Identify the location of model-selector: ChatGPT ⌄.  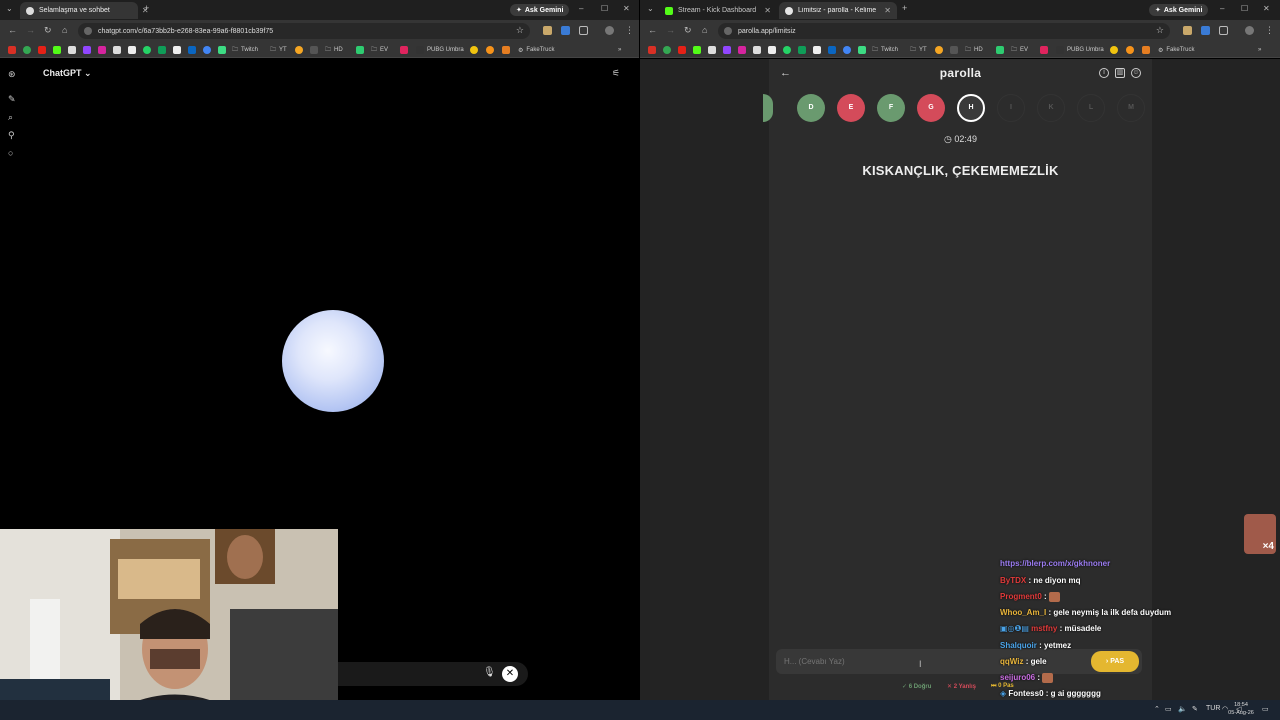
(67, 73).